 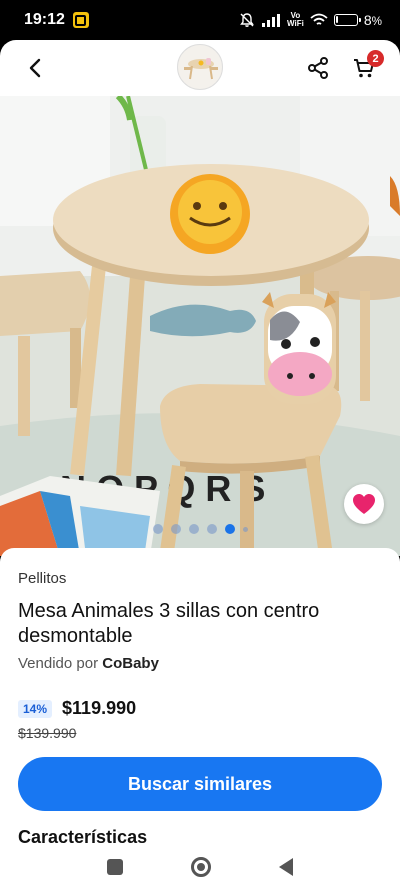 I want to click on battery-level, so click(x=336, y=19).